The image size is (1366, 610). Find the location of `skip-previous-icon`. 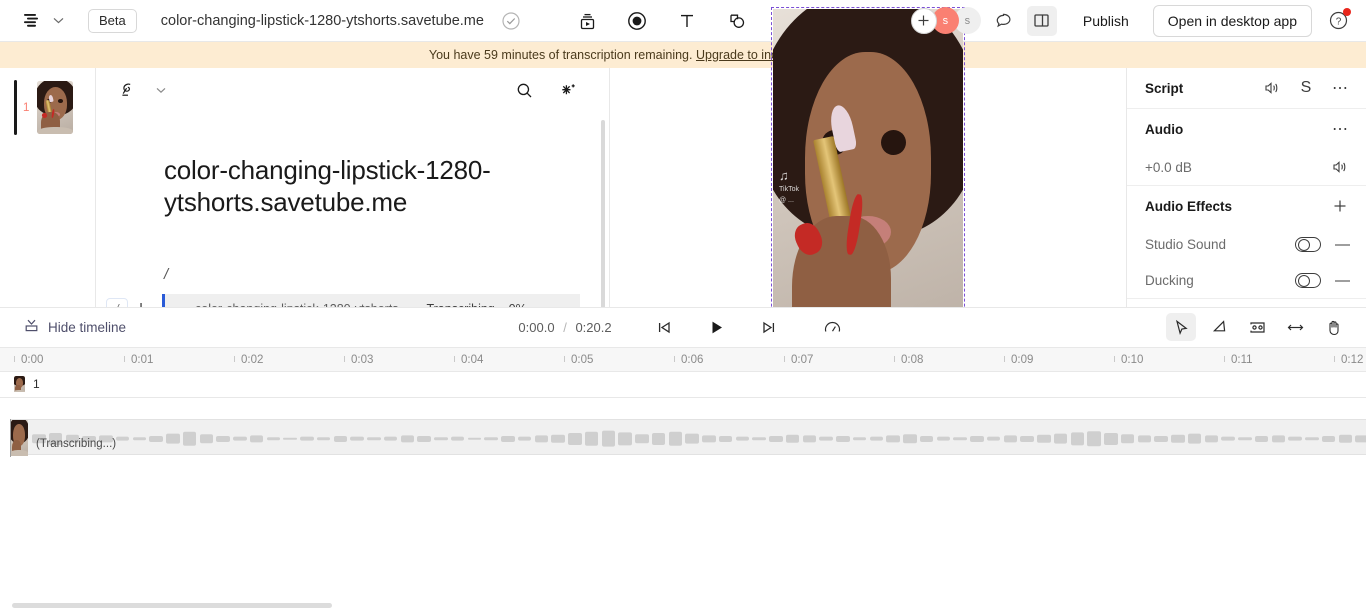

skip-previous-icon is located at coordinates (665, 327).